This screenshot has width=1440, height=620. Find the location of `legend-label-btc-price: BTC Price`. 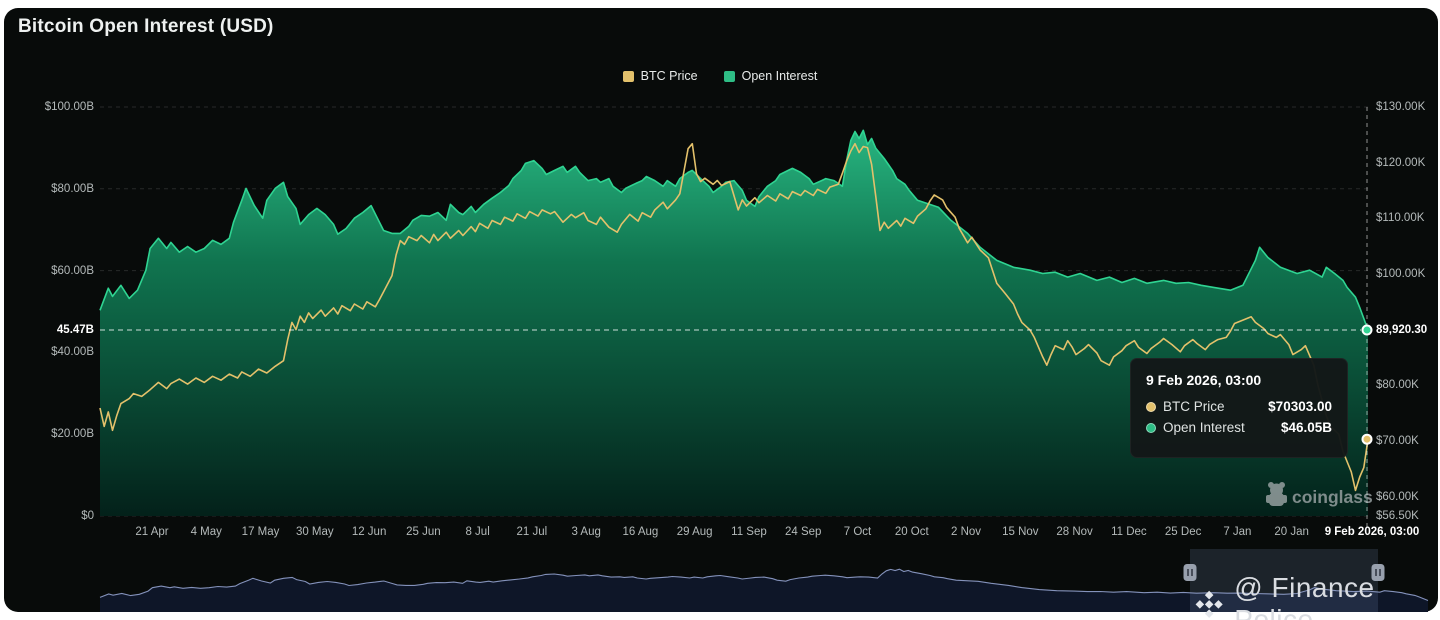

legend-label-btc-price: BTC Price is located at coordinates (669, 76).